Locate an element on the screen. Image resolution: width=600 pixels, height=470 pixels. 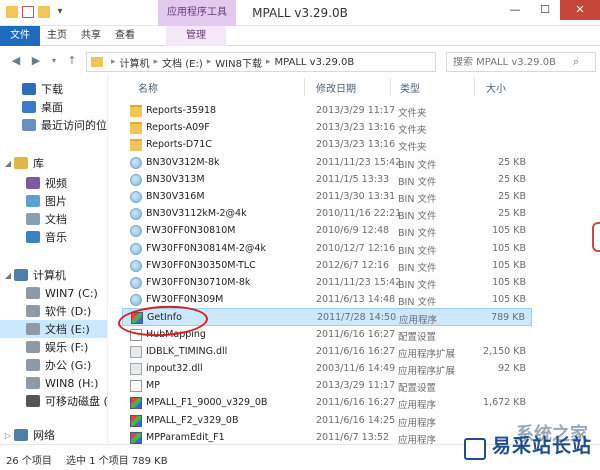
nav-item: 娱乐 (F:) is located at coordinates (53, 347).